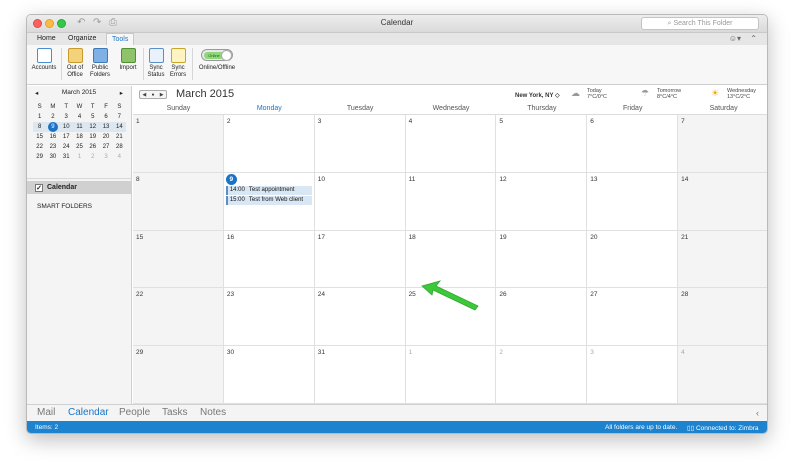 This screenshot has width=793, height=474. Describe the element at coordinates (105, 137) in the screenshot. I see `mini-day-cell: 20` at that location.